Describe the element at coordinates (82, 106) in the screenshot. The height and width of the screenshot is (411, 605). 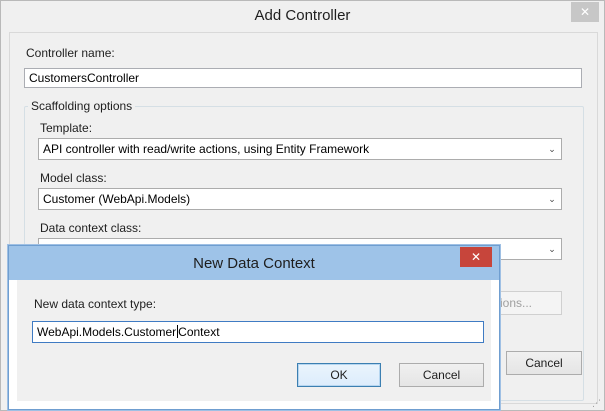
I see `scaffolding-options-label: Scaffolding options` at that location.